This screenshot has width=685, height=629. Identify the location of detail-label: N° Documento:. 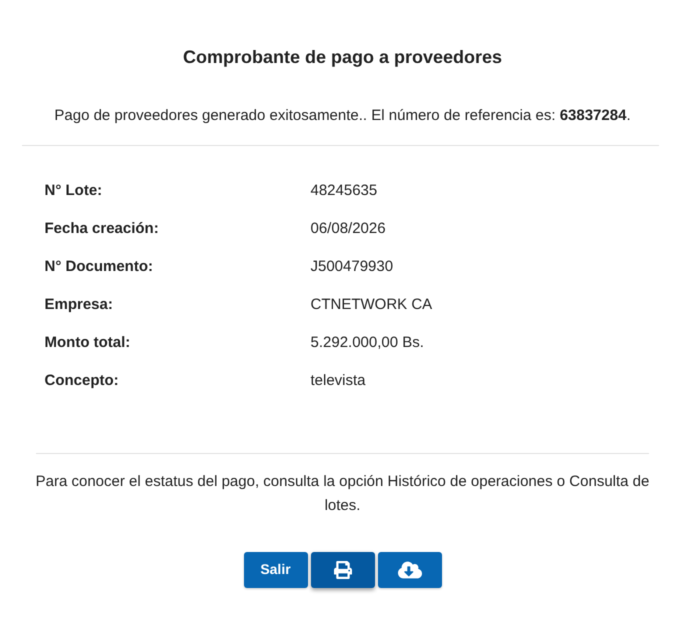
(99, 267).